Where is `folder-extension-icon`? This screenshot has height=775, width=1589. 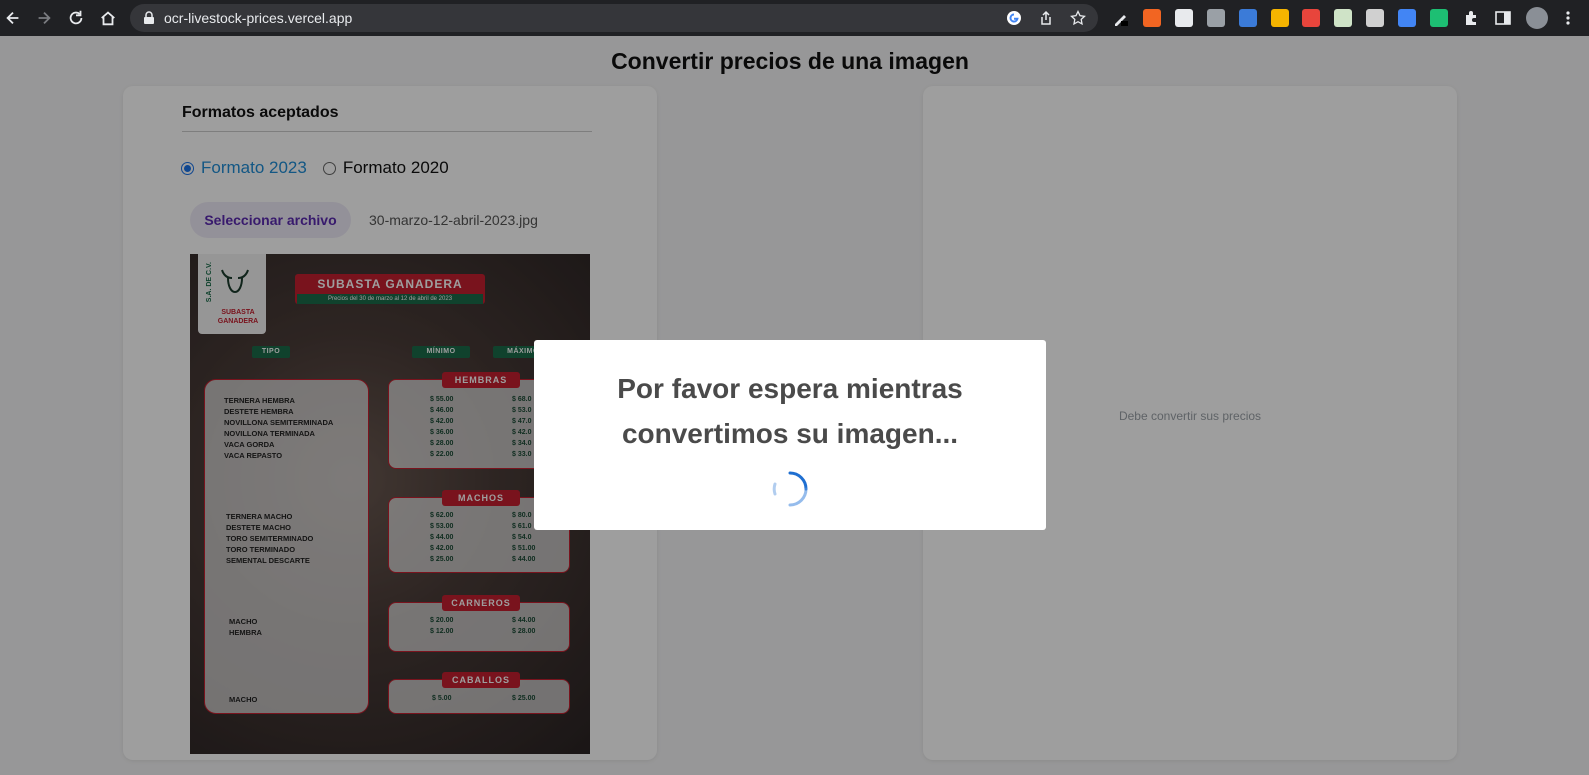
folder-extension-icon is located at coordinates (1280, 18).